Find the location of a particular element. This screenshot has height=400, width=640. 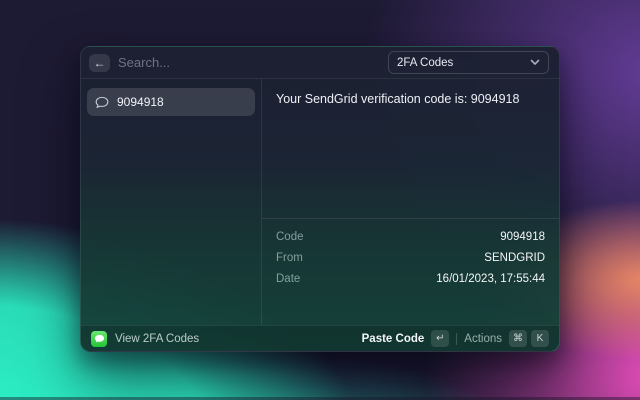

actions-menu-button: Actions is located at coordinates (483, 339).